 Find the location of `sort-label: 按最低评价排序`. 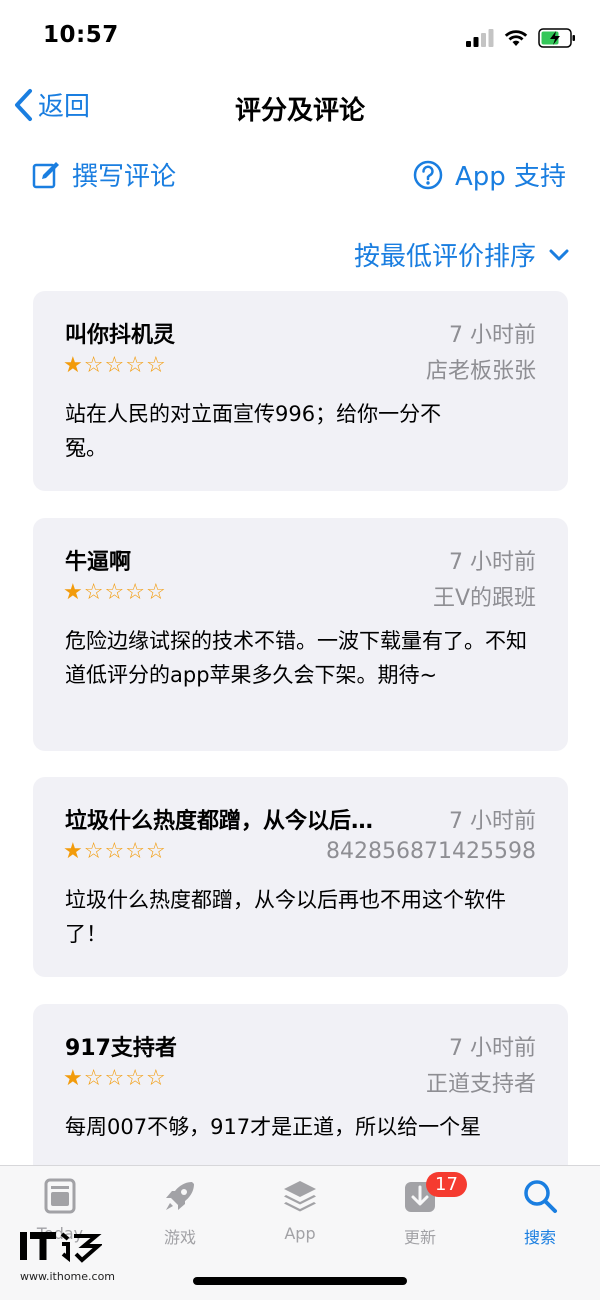

sort-label: 按最低评价排序 is located at coordinates (444, 257).